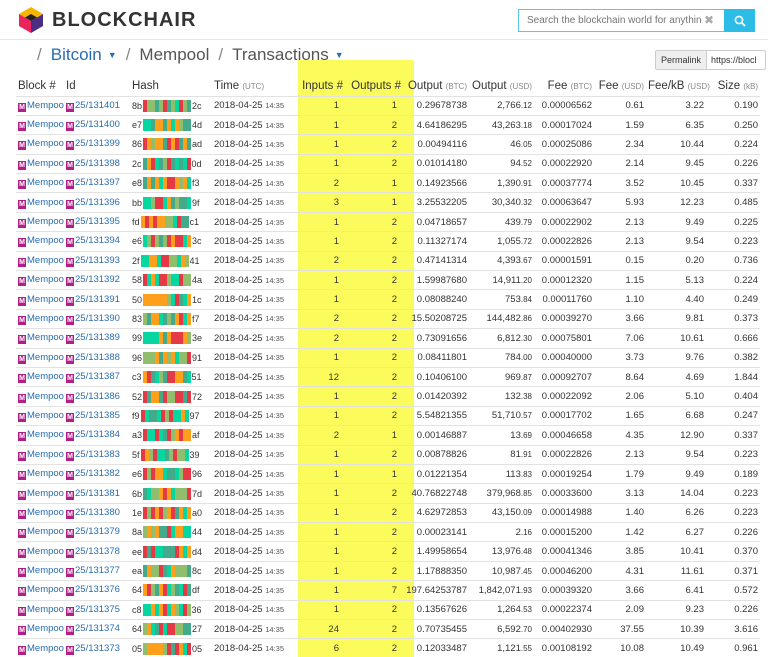 The image size is (768, 657). Describe the element at coordinates (97, 609) in the screenshot. I see `cell-id: M 25/131375` at that location.